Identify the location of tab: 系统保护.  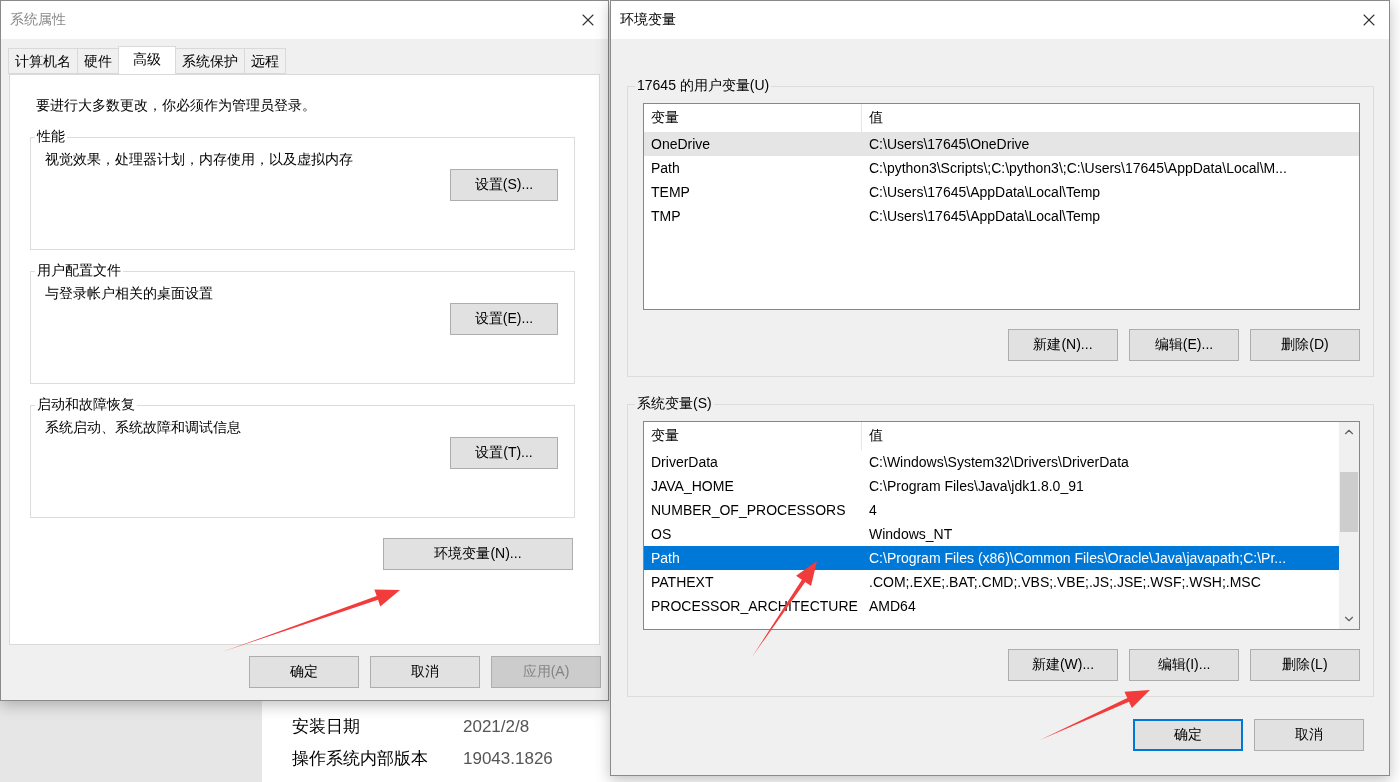
(210, 61).